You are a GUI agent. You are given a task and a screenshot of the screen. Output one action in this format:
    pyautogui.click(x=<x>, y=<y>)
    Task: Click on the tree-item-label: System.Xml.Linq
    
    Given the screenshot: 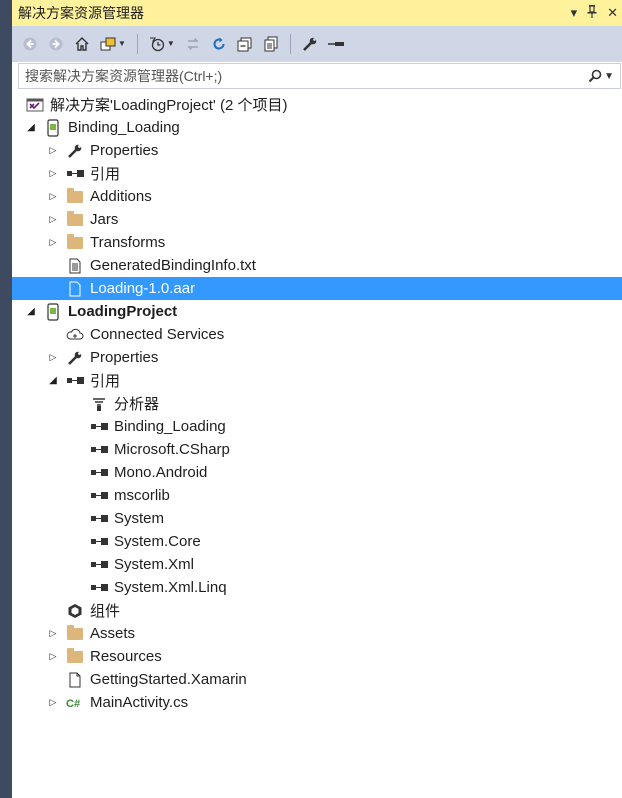 What is the action you would take?
    pyautogui.click(x=170, y=587)
    